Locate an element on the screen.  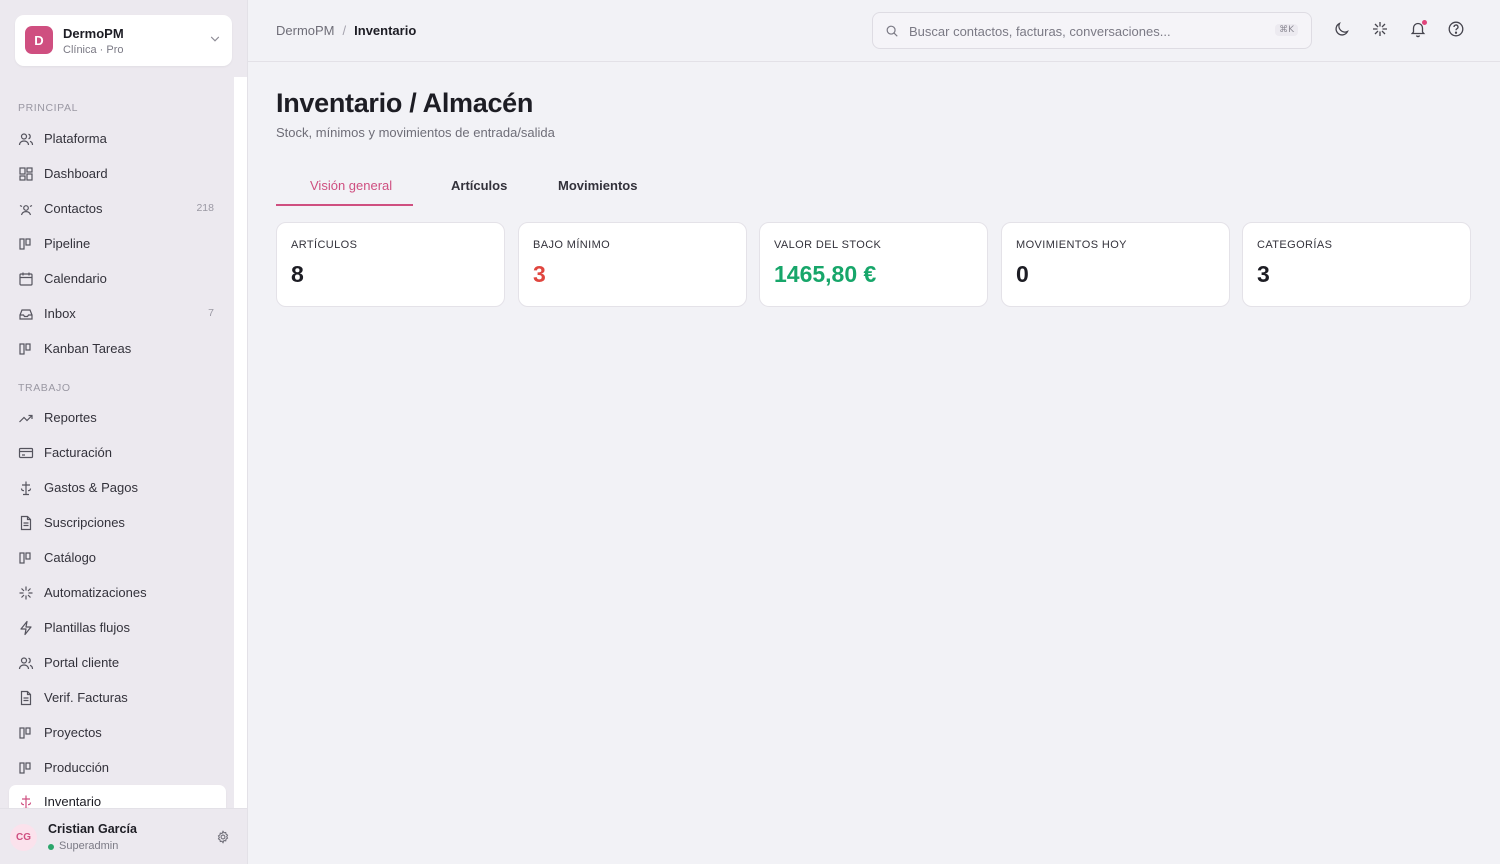
stat-card-movimientos-hoy: Movimientos hoy 0 is located at coordinates (1115, 264).